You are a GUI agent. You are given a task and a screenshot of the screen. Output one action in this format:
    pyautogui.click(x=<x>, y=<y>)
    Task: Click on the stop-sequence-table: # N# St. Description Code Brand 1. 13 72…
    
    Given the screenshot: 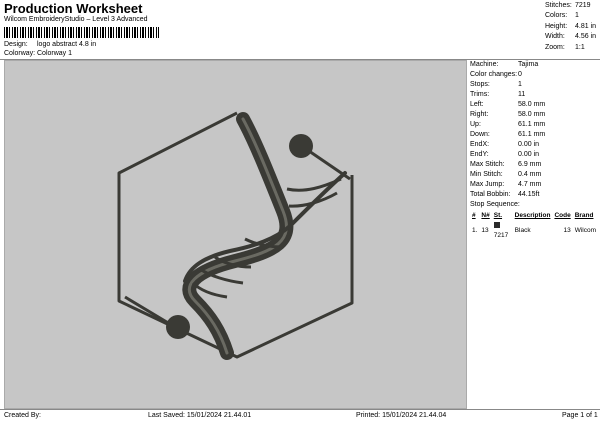 What is the action you would take?
    pyautogui.click(x=534, y=226)
    